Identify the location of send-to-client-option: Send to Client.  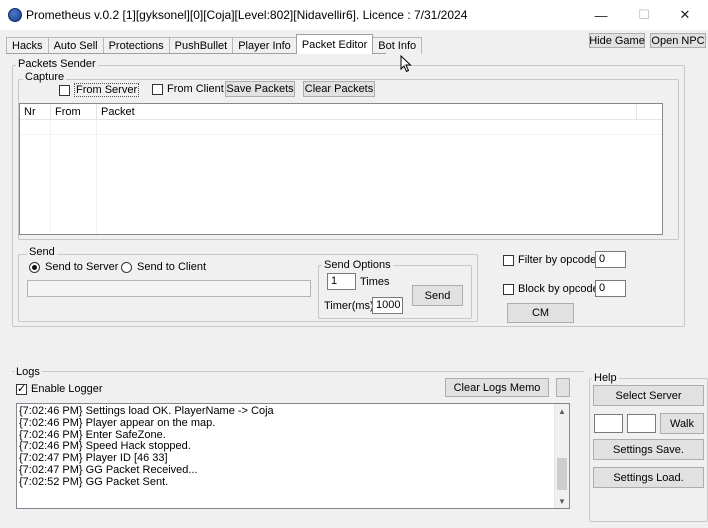
(163, 267).